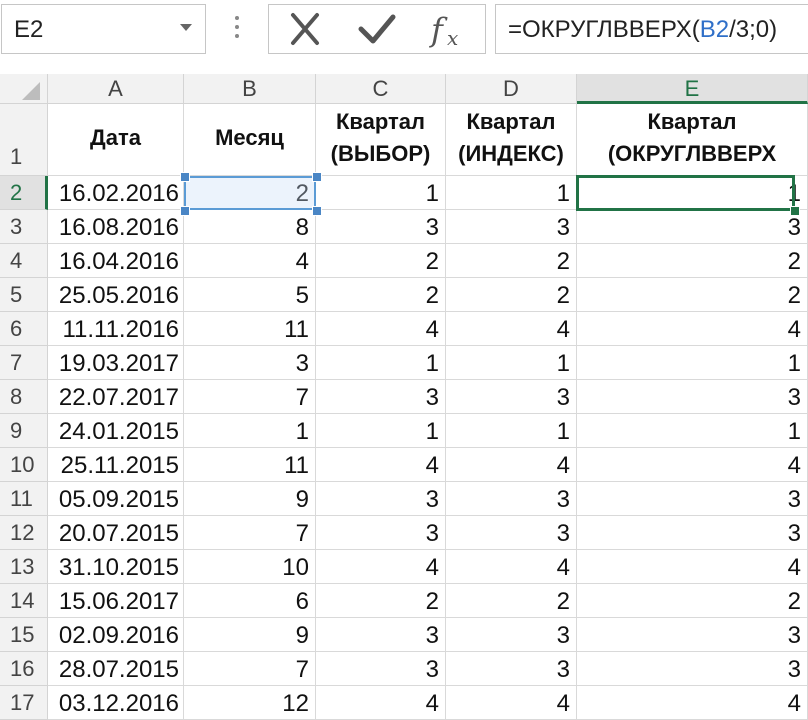 This screenshot has width=808, height=720. Describe the element at coordinates (103, 29) in the screenshot. I see `name-box: E2` at that location.